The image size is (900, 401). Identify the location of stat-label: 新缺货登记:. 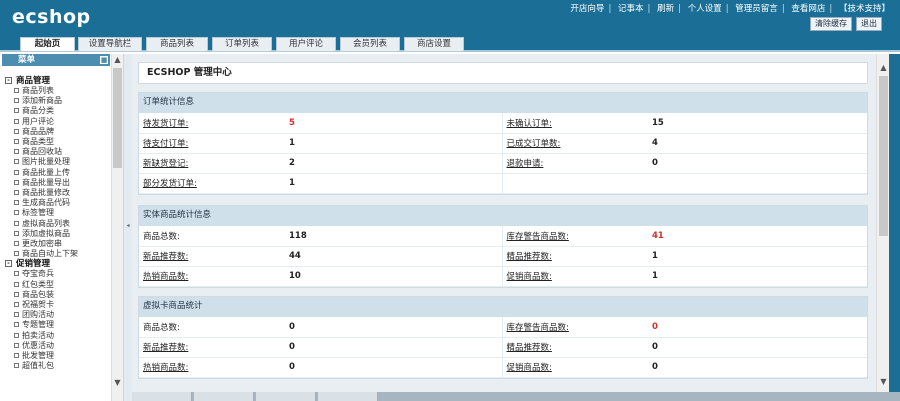
(165, 164).